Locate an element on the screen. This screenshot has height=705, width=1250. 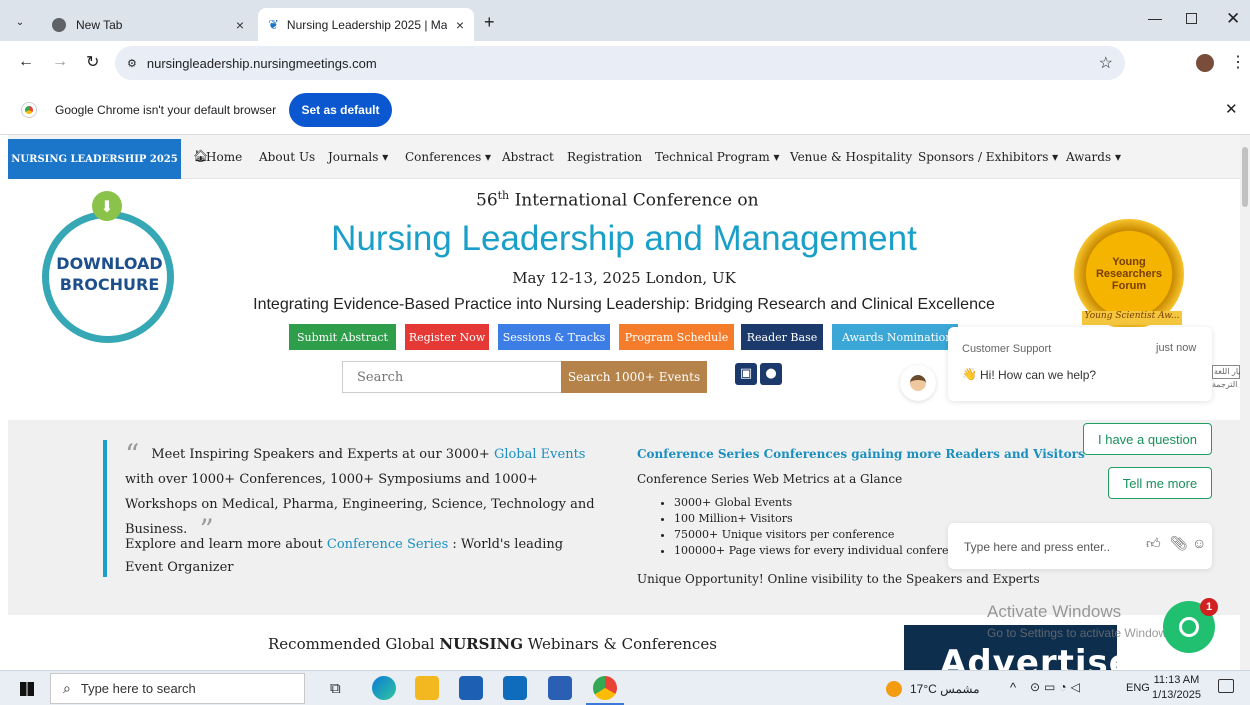
conference-series-link: Conference Series is located at coordinates (387, 544).